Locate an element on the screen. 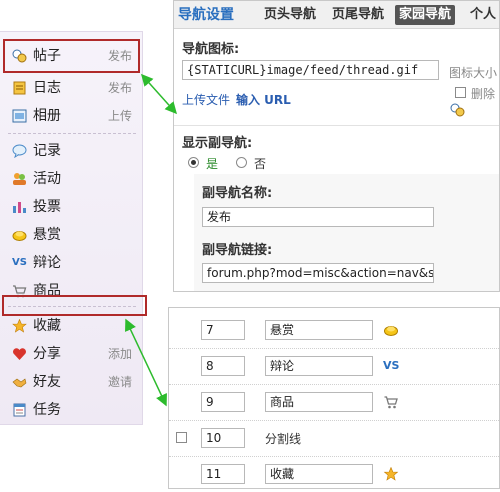 This screenshot has height=492, width=500. table-row: 8 辩论 VS is located at coordinates (334, 366).